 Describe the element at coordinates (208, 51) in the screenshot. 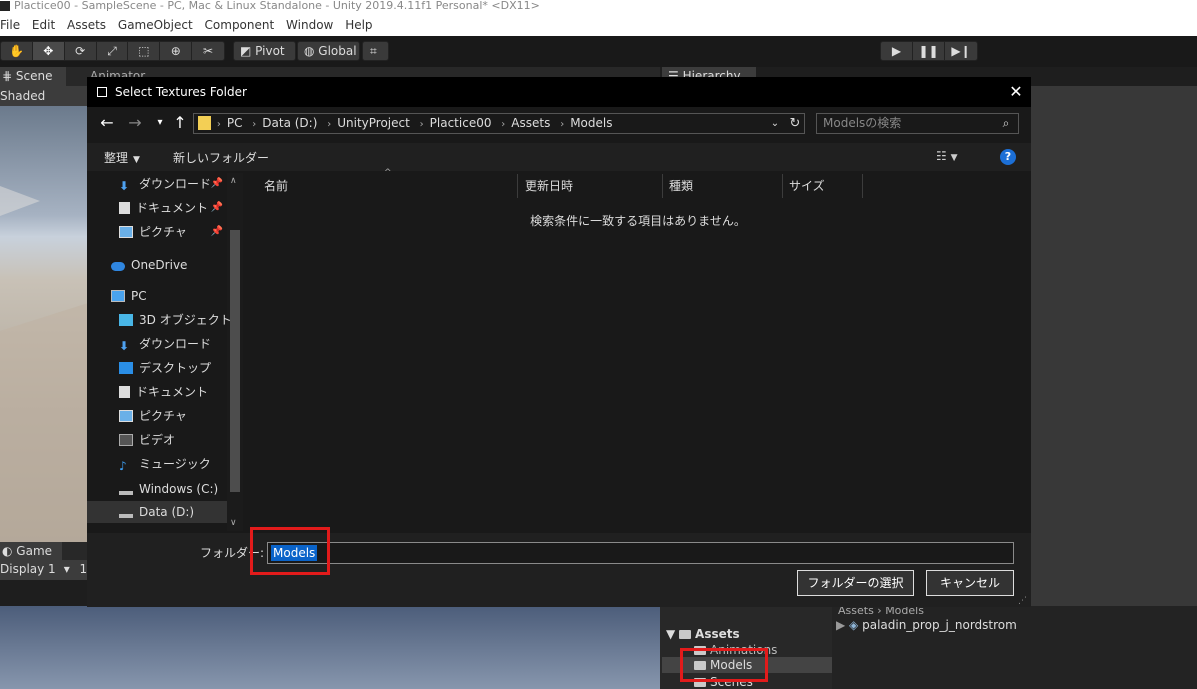

I see `custom-tool-icon: ✂` at that location.